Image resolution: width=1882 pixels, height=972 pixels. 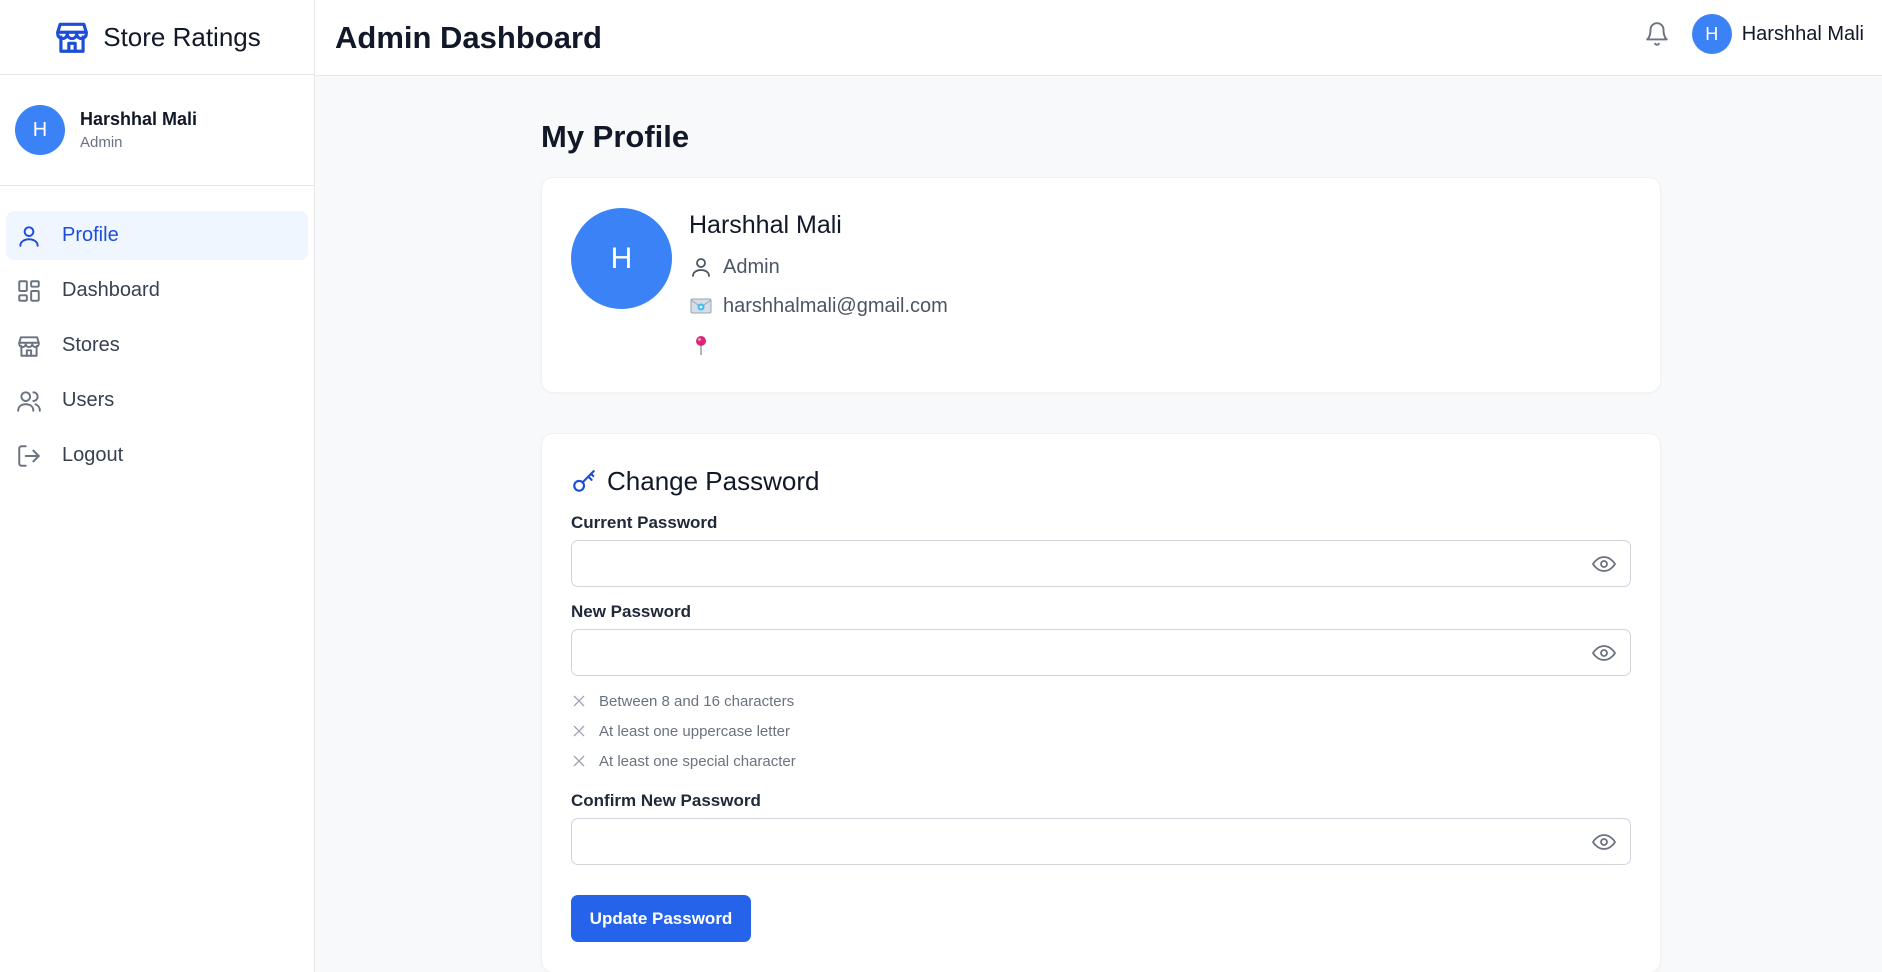 I want to click on sidebar-item-label: Profile, so click(x=90, y=235).